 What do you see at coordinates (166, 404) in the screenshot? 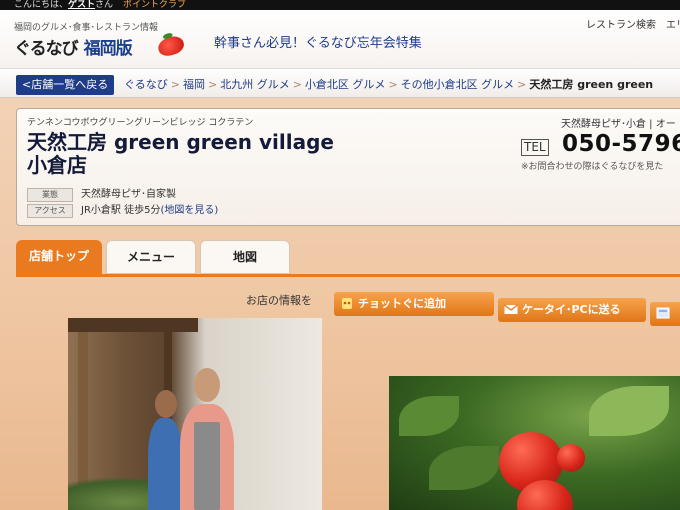
I see `photo-head-left` at bounding box center [166, 404].